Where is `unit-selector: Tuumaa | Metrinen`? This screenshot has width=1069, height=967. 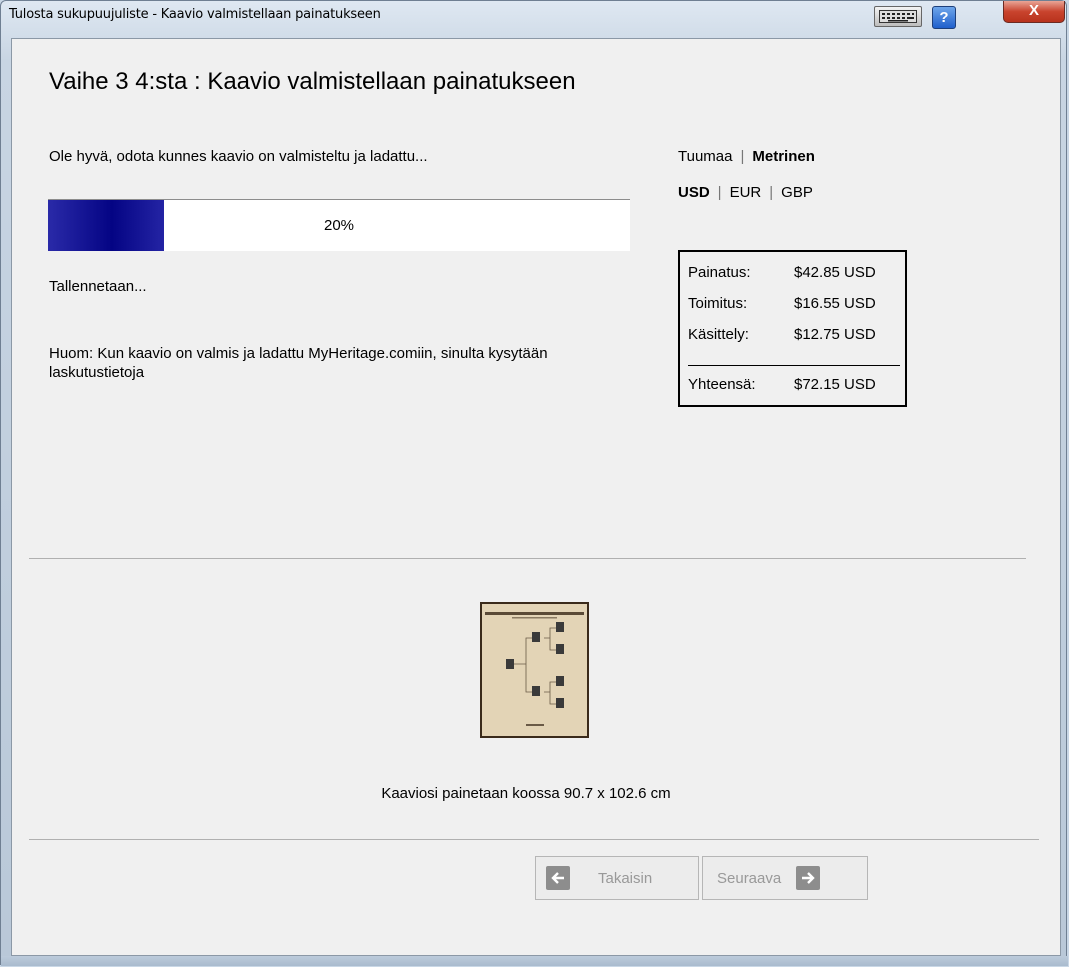 unit-selector: Tuumaa | Metrinen is located at coordinates (746, 156).